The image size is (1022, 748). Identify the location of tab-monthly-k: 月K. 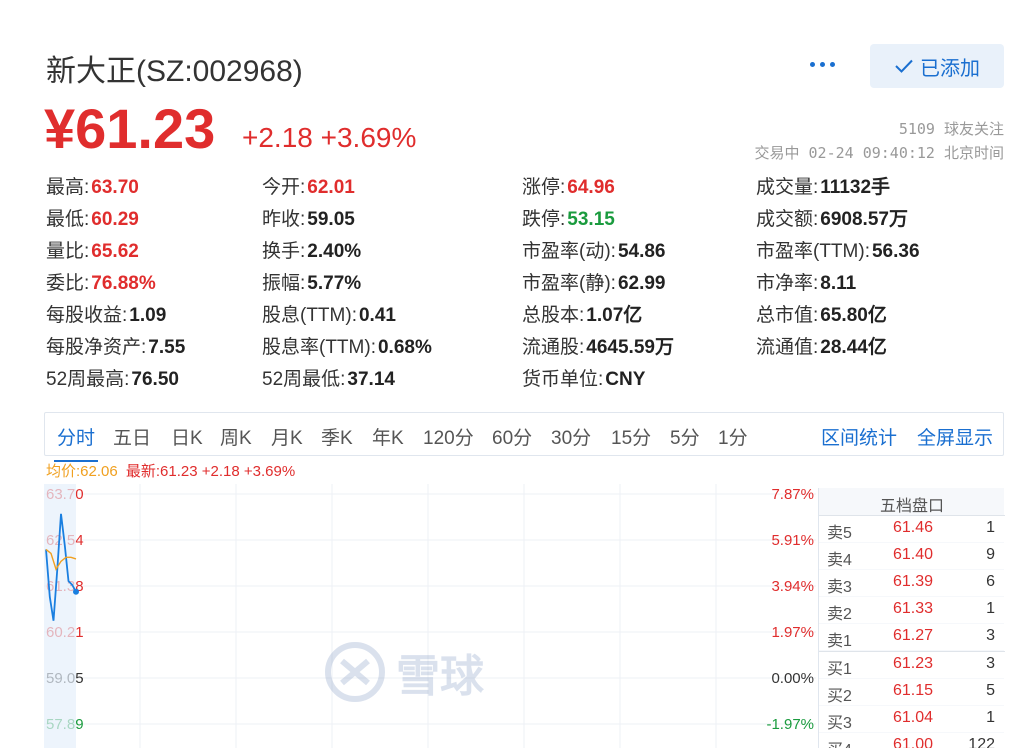
(287, 436).